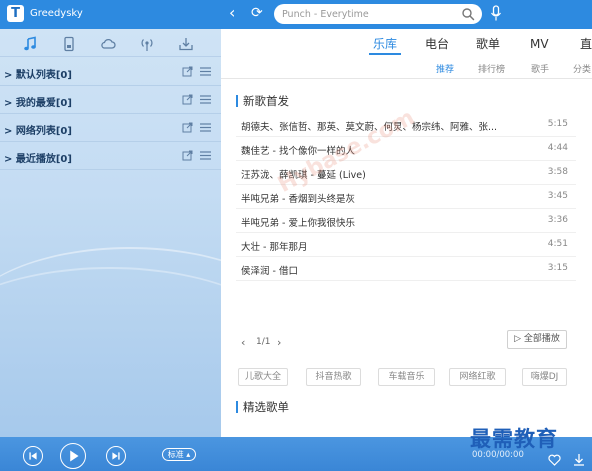 This screenshot has height=471, width=592. Describe the element at coordinates (544, 377) in the screenshot. I see `tag-button: 嗨爆DJ` at that location.